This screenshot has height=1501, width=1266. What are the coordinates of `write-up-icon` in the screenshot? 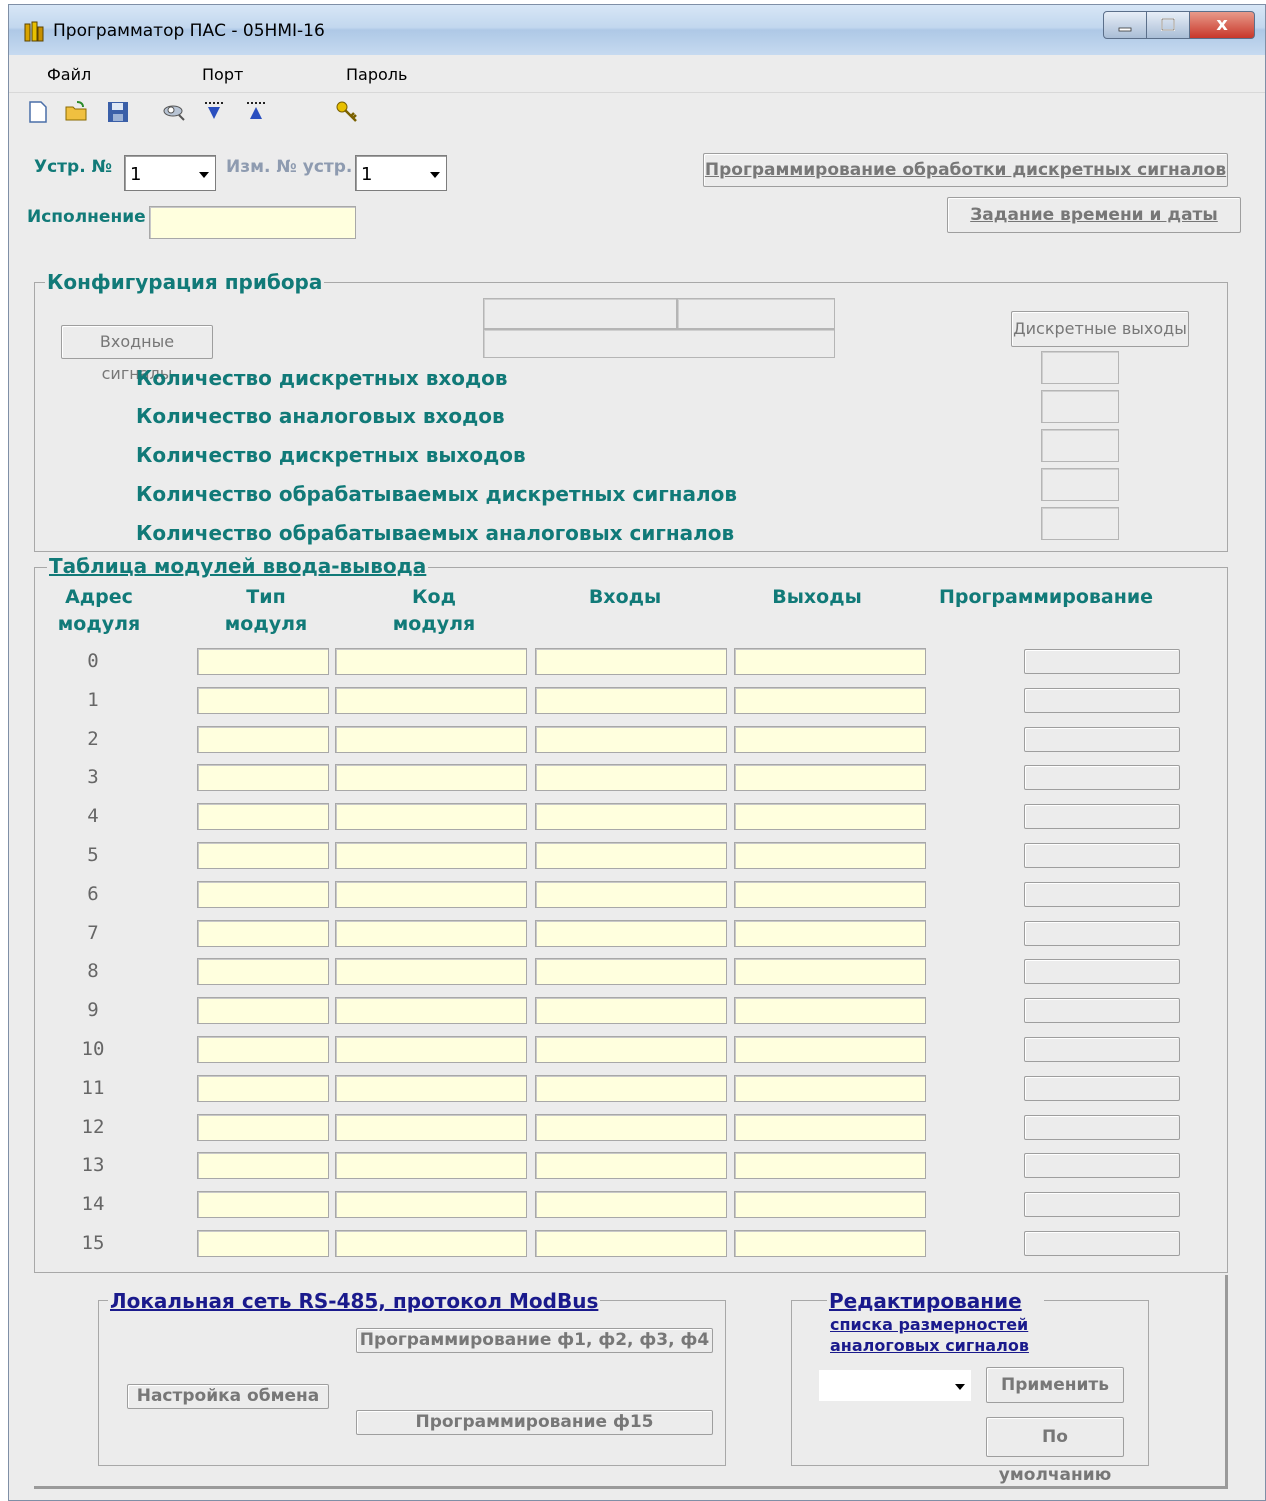 It's located at (256, 112).